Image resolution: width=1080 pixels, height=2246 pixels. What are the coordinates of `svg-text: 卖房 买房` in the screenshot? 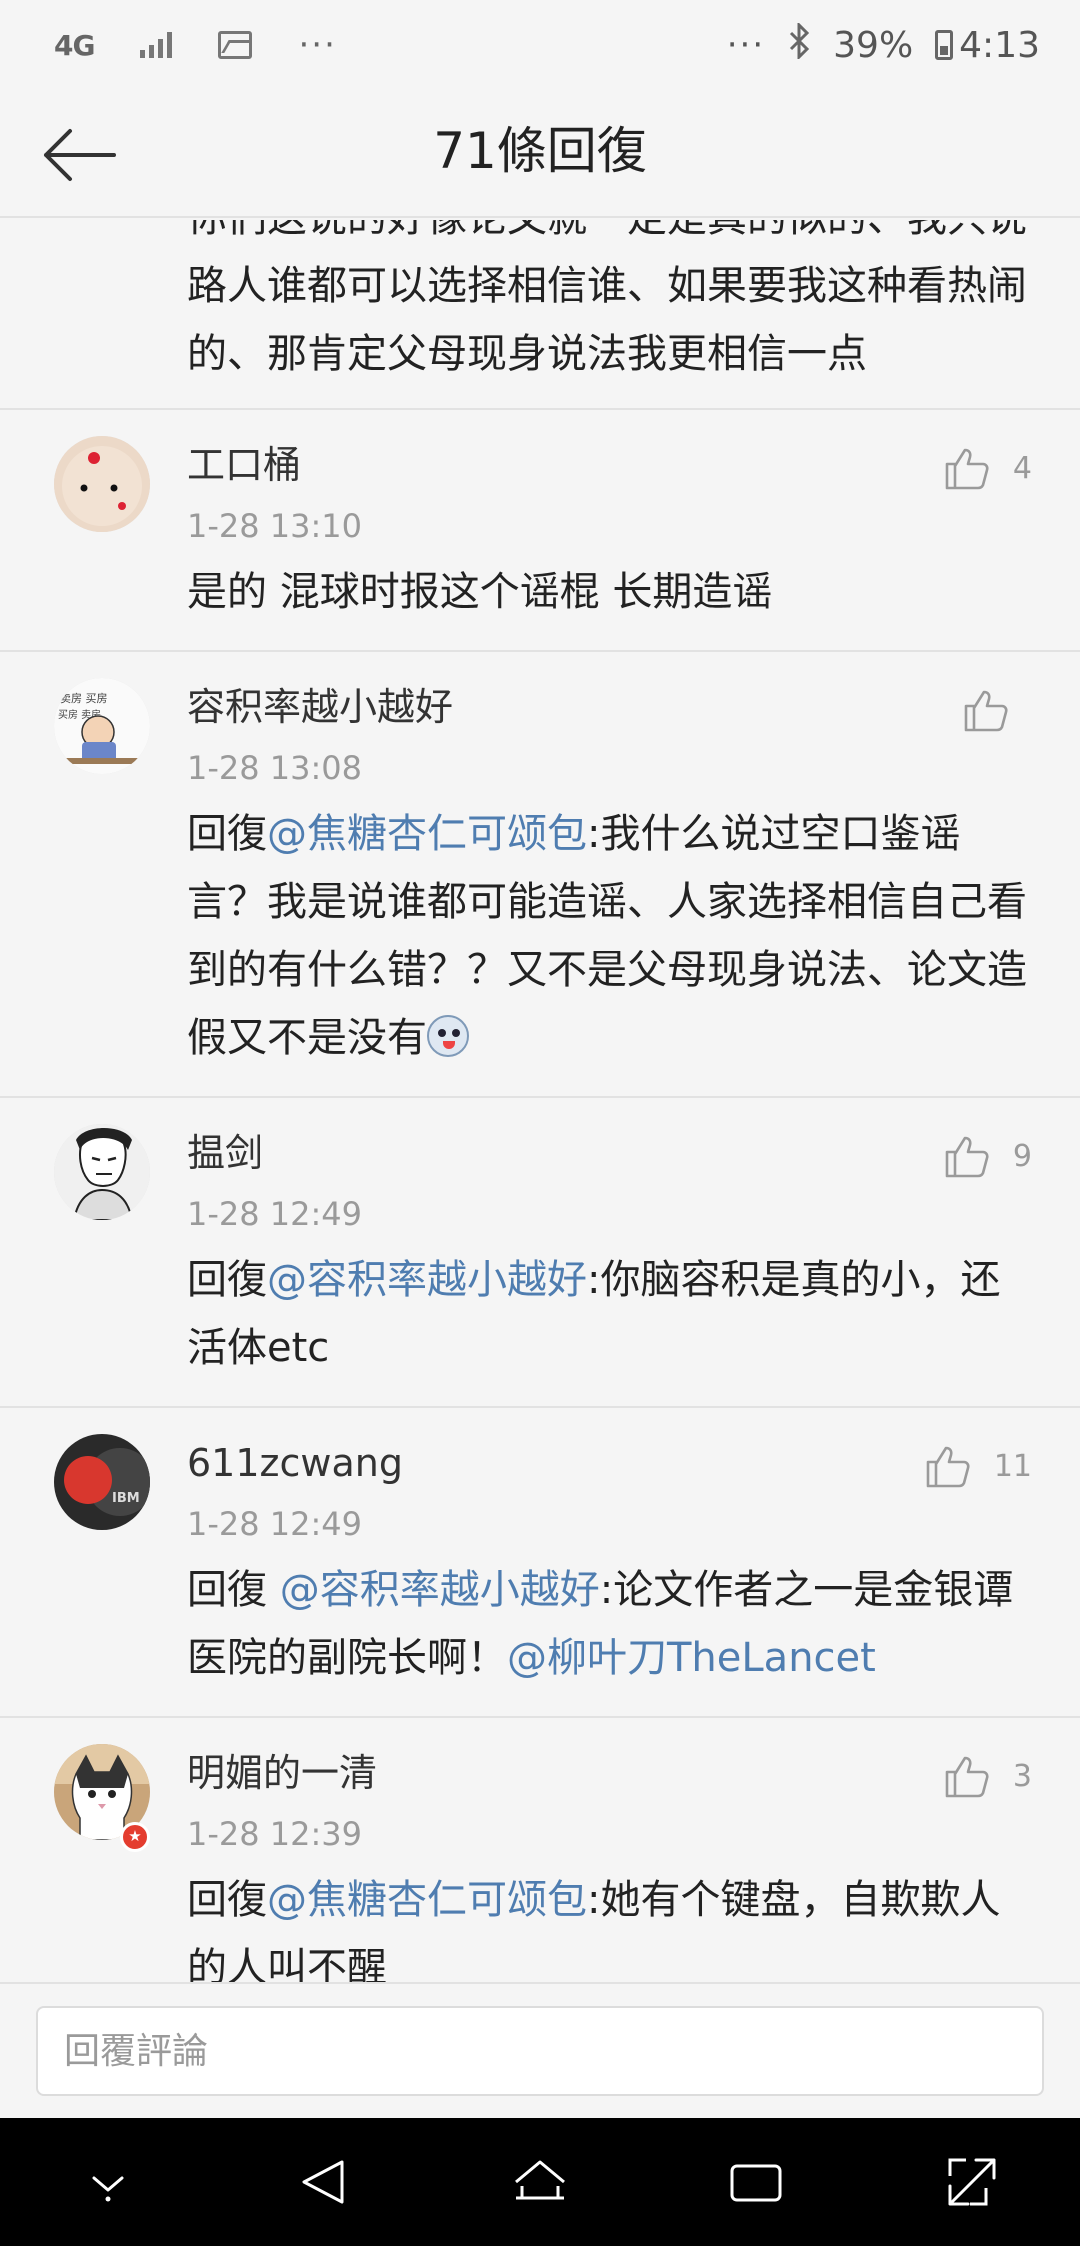 It's located at (84, 698).